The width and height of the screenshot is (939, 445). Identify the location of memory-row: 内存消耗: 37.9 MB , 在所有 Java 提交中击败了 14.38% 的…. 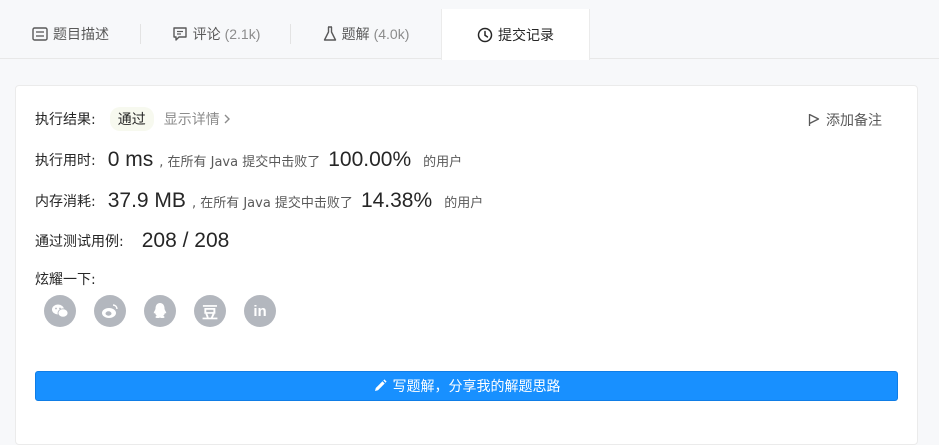
(259, 201).